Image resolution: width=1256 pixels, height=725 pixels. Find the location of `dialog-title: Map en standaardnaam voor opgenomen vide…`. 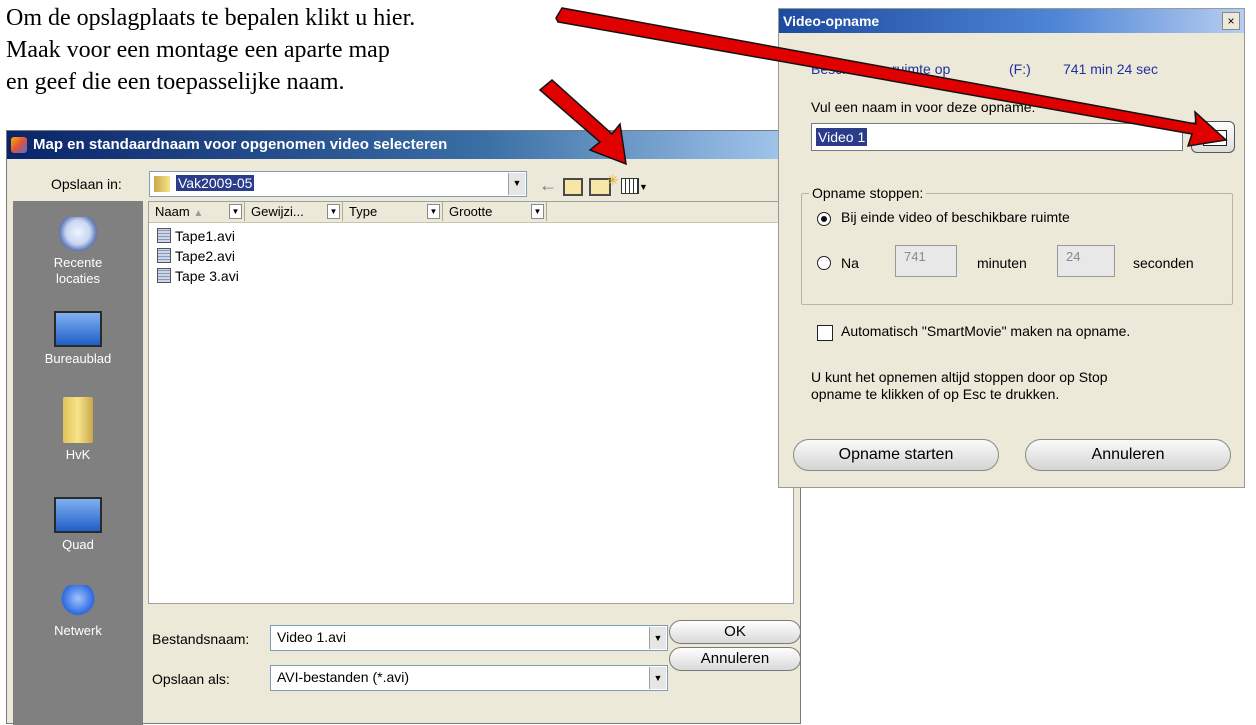

dialog-title: Map en standaardnaam voor opgenomen vide… is located at coordinates (240, 144).